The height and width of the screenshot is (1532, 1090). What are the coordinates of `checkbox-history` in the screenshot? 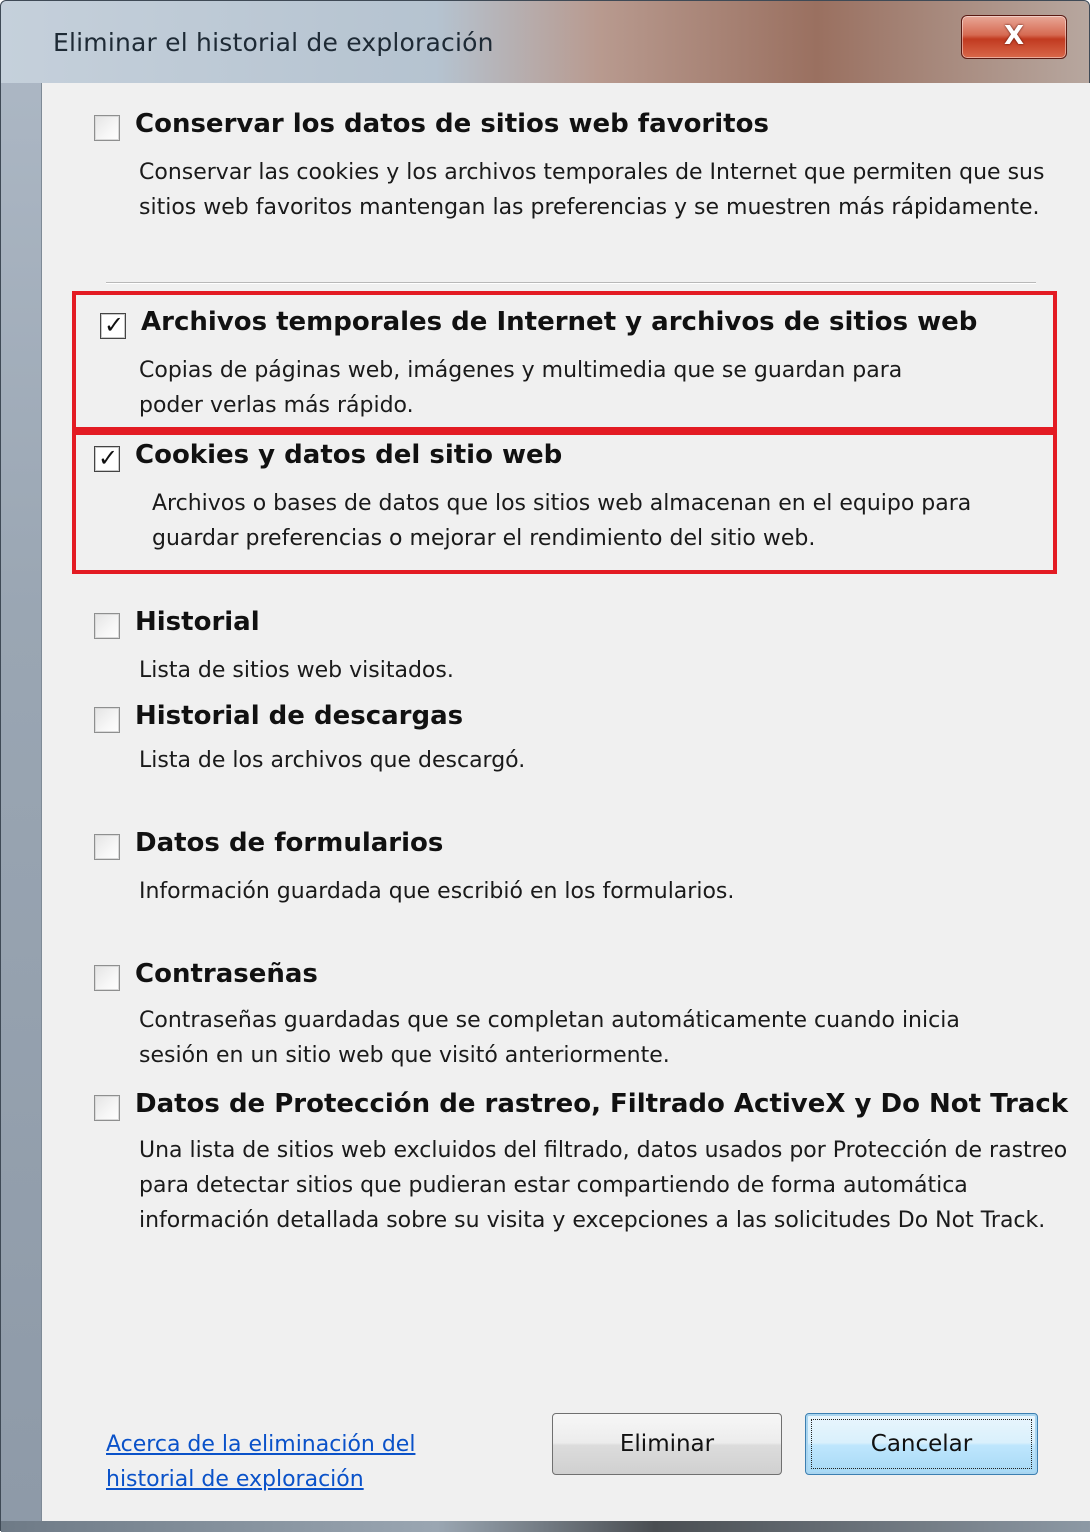 It's located at (107, 626).